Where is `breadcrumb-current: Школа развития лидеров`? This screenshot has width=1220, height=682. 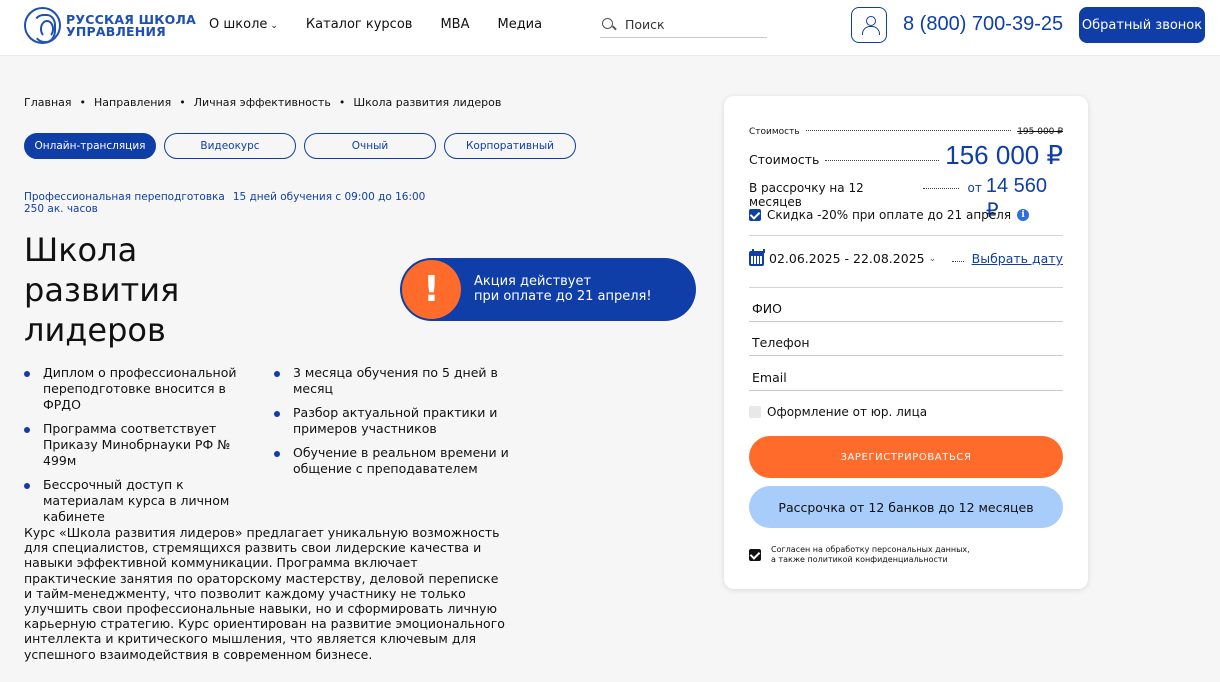
breadcrumb-current: Школа развития лидеров is located at coordinates (427, 102).